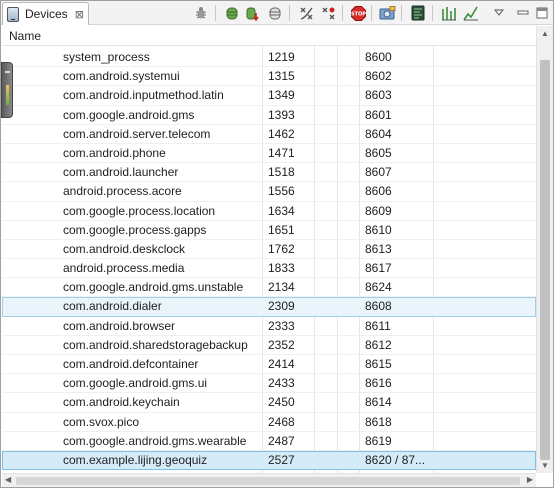 The image size is (554, 488). I want to click on process-pid: 2527, so click(281, 459).